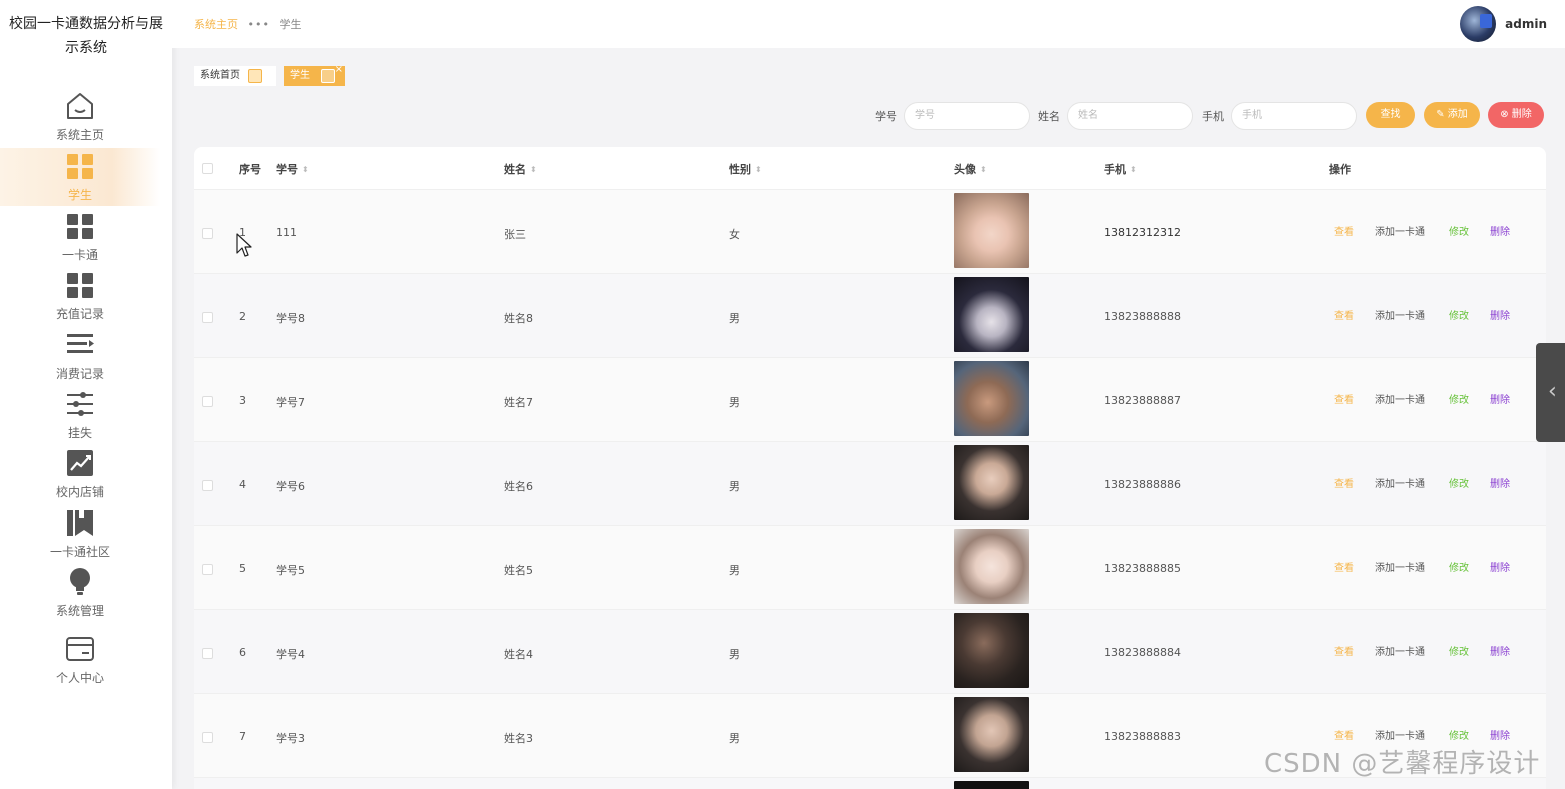 Image resolution: width=1565 pixels, height=789 pixels. What do you see at coordinates (1294, 116) in the screenshot?
I see `phone-input: 手机` at bounding box center [1294, 116].